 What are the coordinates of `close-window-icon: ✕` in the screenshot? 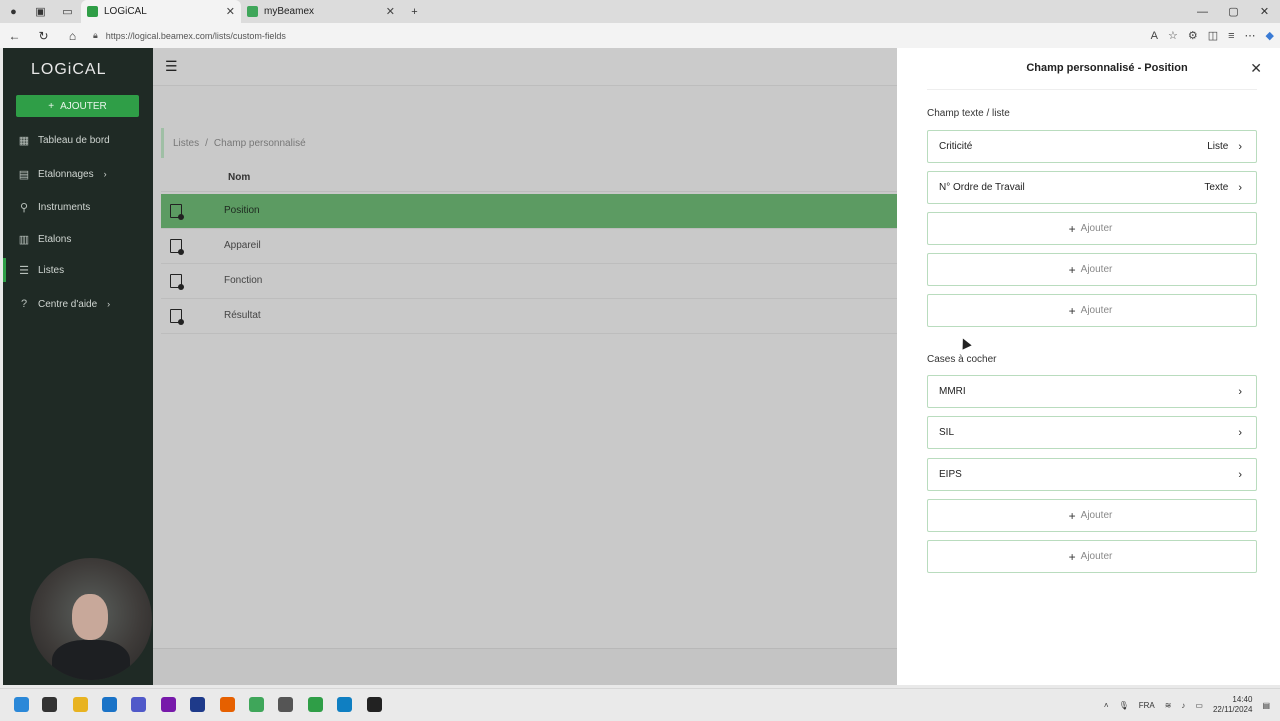 It's located at (1264, 11).